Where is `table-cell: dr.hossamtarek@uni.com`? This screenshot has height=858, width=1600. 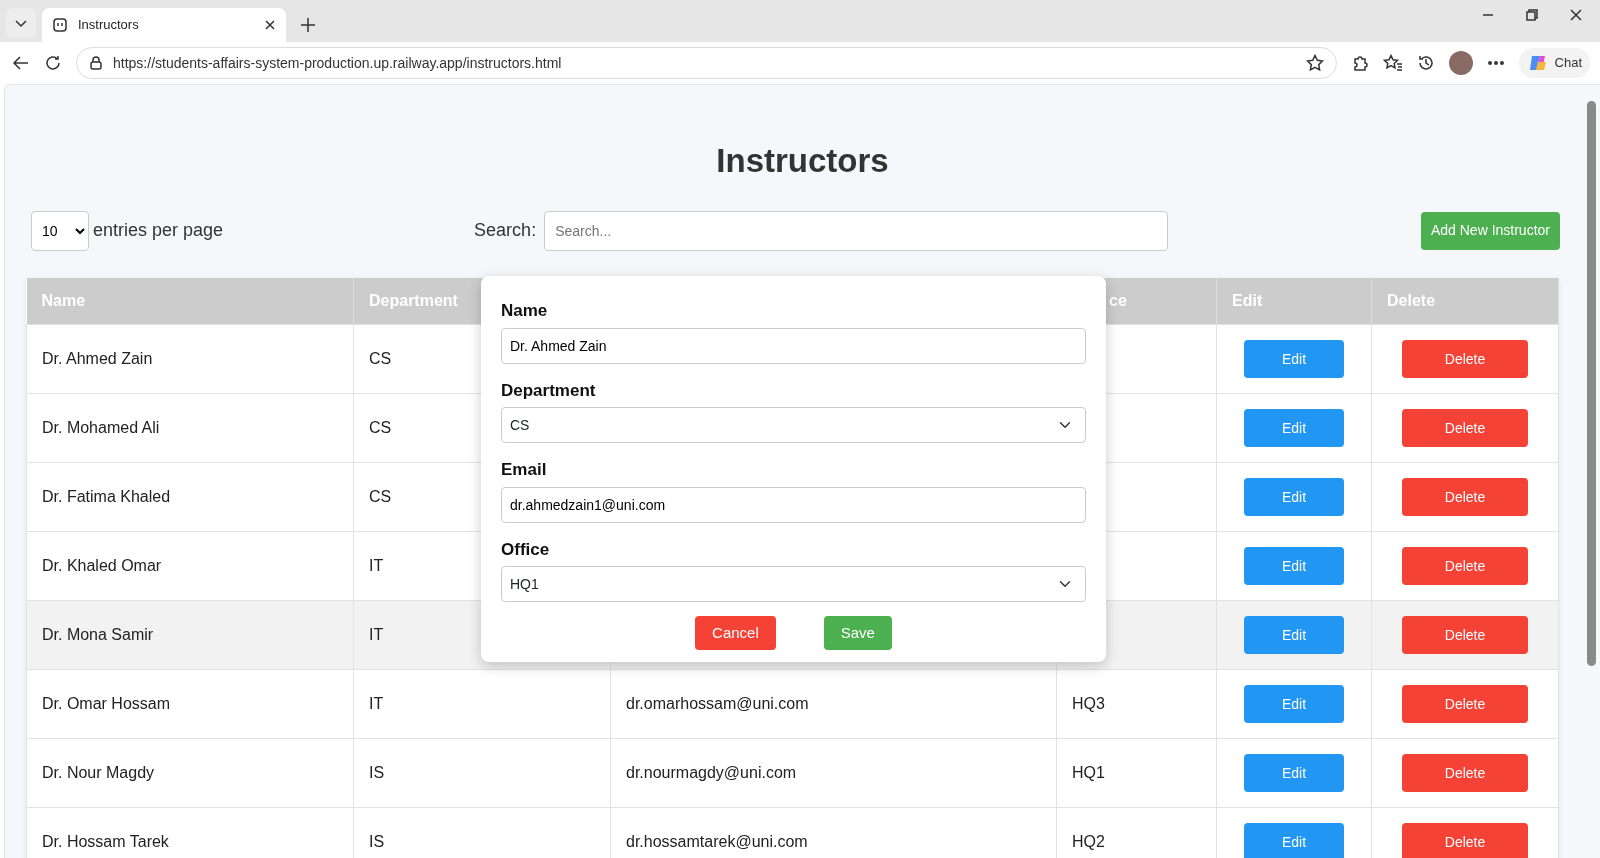 table-cell: dr.hossamtarek@uni.com is located at coordinates (717, 842).